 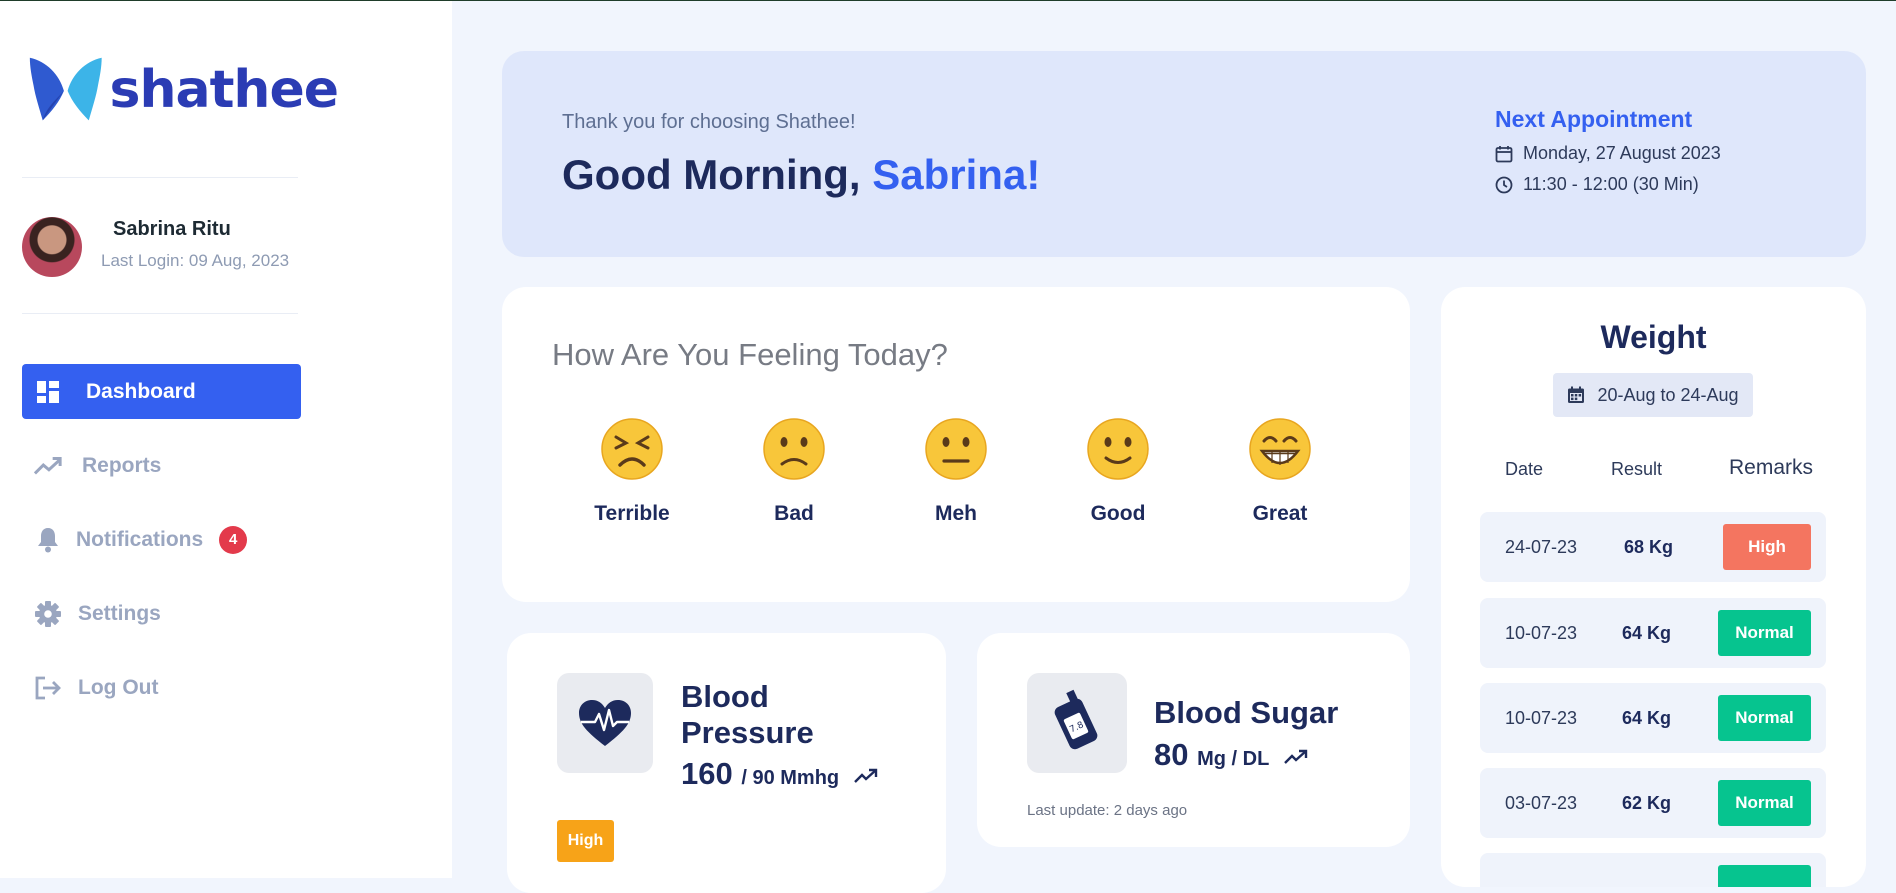 What do you see at coordinates (52, 247) in the screenshot?
I see `avatar` at bounding box center [52, 247].